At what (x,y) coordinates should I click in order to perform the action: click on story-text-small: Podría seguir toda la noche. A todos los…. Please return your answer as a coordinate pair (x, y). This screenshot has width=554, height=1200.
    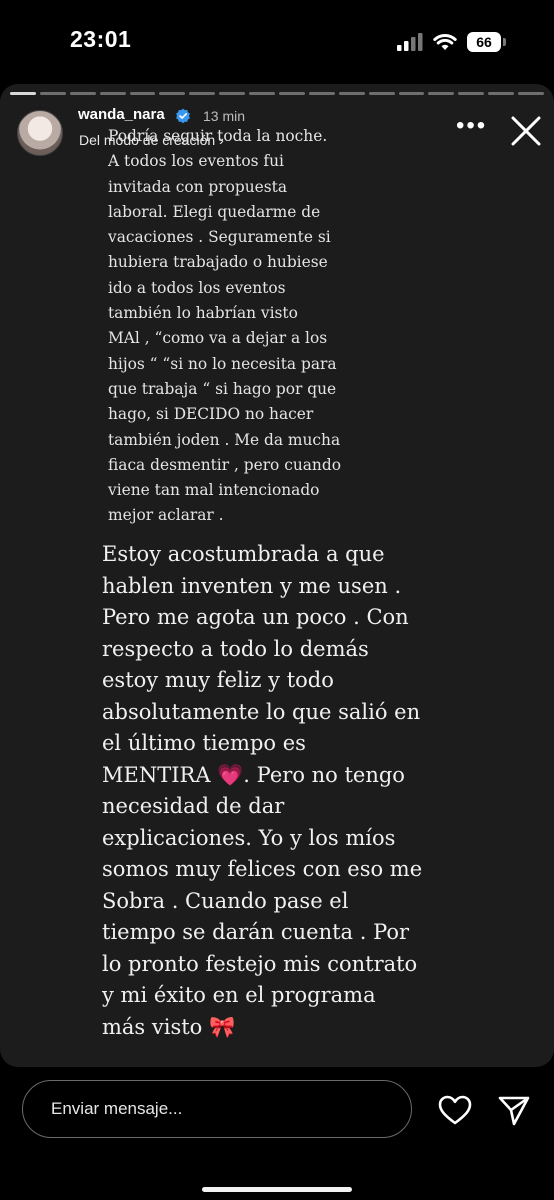
    Looking at the image, I should click on (224, 326).